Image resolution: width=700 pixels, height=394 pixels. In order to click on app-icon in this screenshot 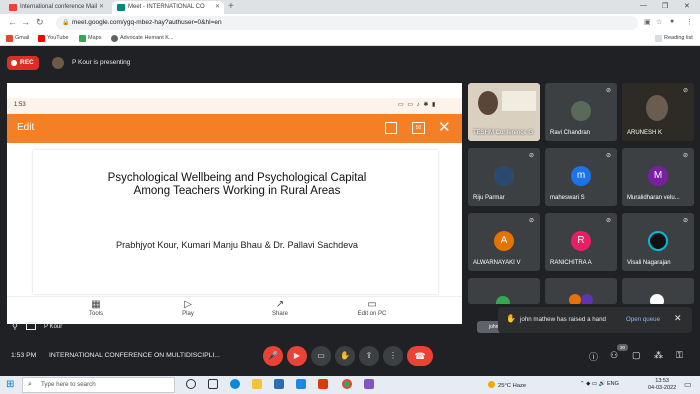, I will do `click(369, 384)`.